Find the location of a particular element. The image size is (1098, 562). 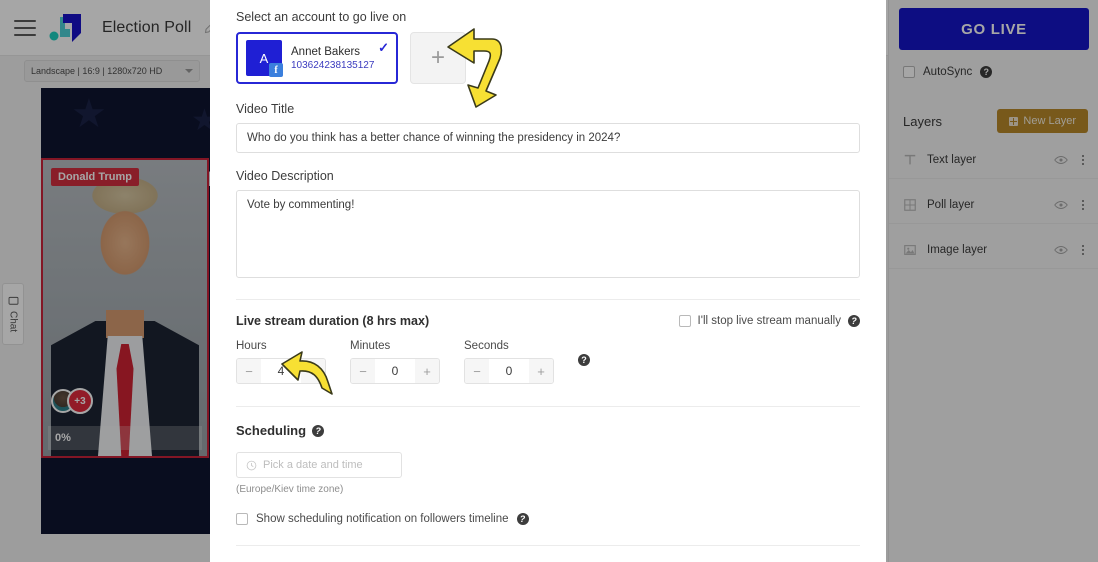

accounts-row: A f Annet Bakers 103624238135127 ✓ + is located at coordinates (548, 58).